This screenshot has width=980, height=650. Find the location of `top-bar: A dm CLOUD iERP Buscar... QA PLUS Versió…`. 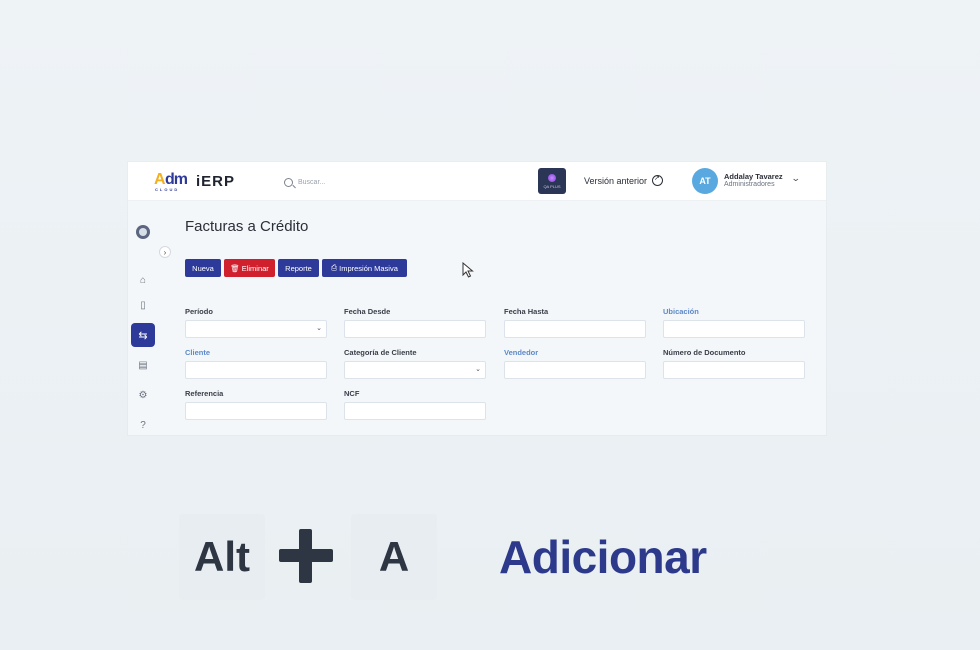

top-bar: A dm CLOUD iERP Buscar... QA PLUS Versió… is located at coordinates (477, 181).